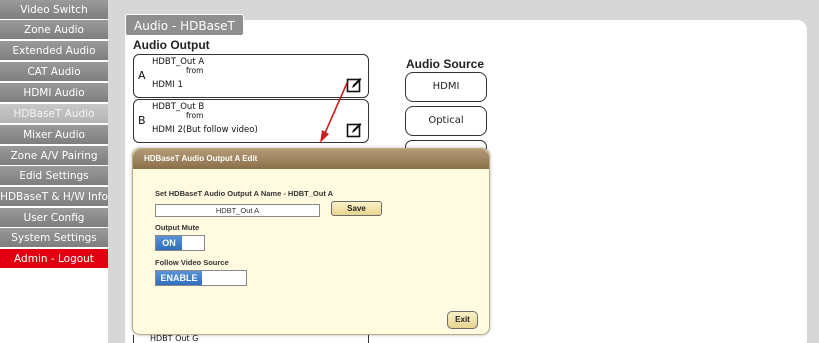  What do you see at coordinates (446, 121) in the screenshot?
I see `source-button-optical: Optical` at bounding box center [446, 121].